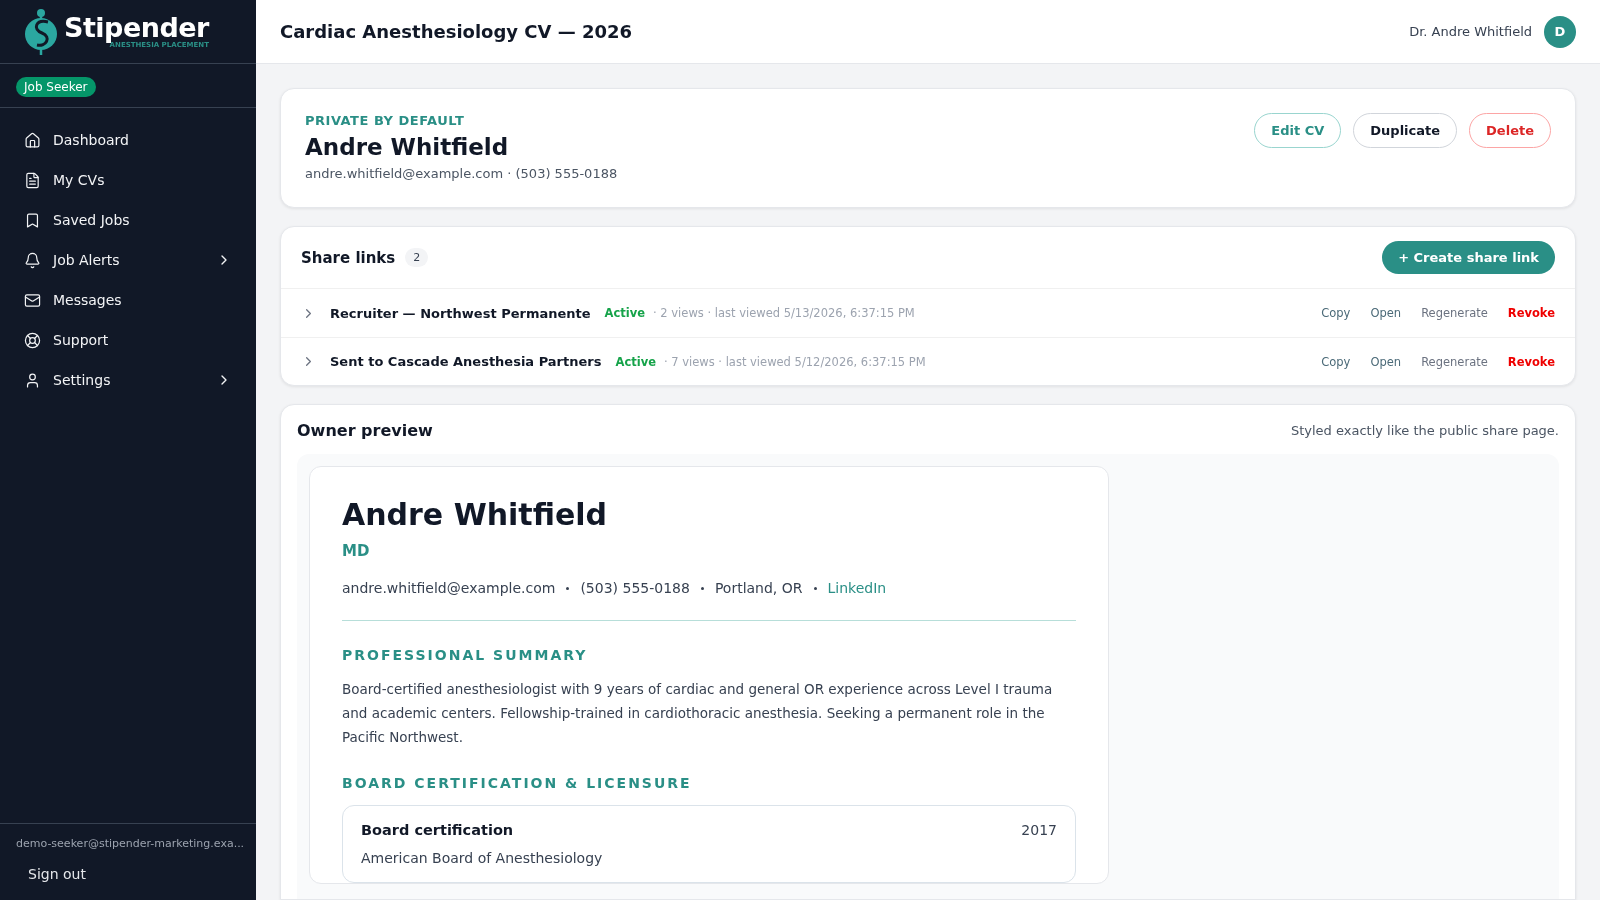 This screenshot has width=1600, height=900. Describe the element at coordinates (449, 588) in the screenshot. I see `contact-item: andre.whitfield@example.com` at that location.